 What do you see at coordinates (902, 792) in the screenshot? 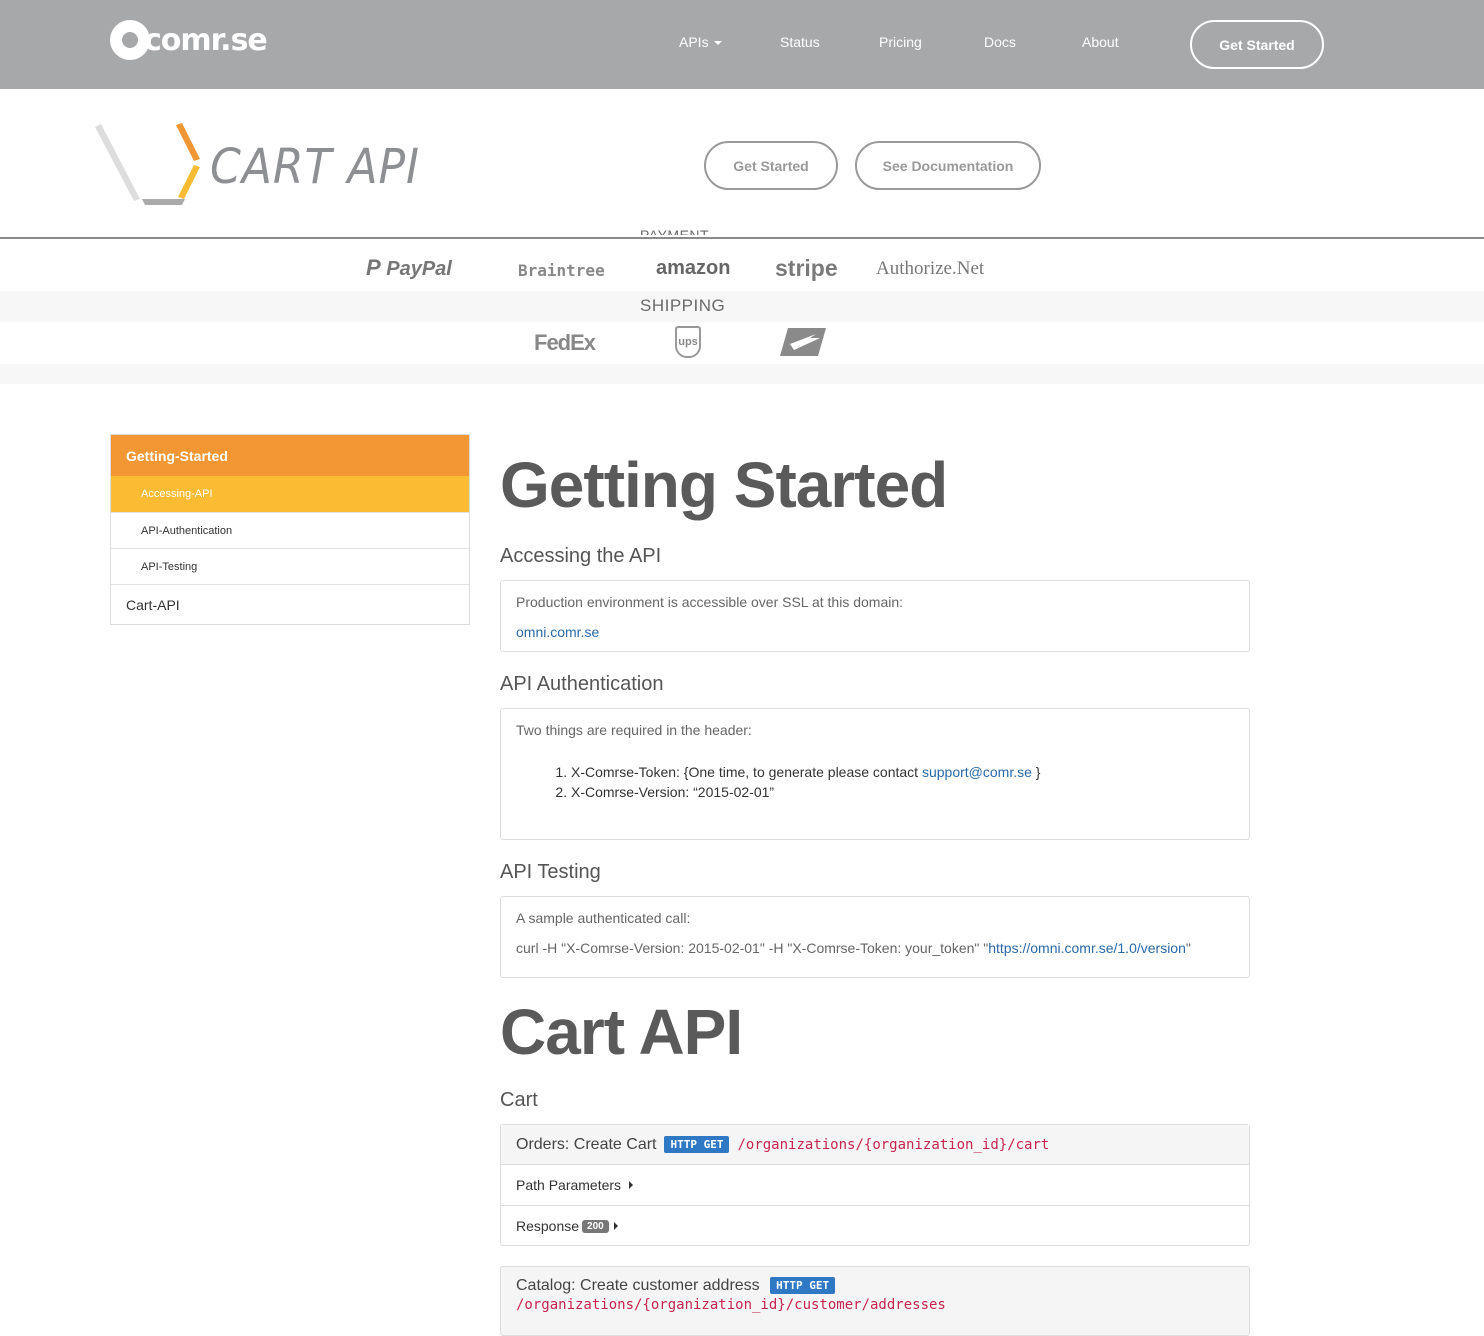
I see `auth-list-item: X-Comrse-Version: “2015-02-01”` at bounding box center [902, 792].